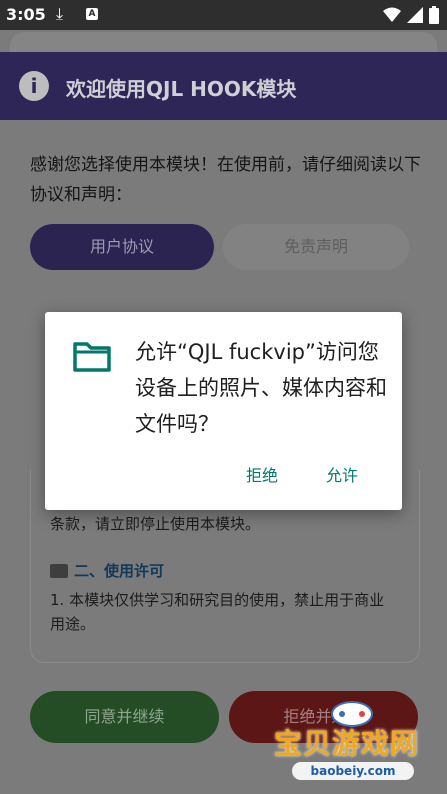 The image size is (447, 794). Describe the element at coordinates (415, 15) in the screenshot. I see `signal-icon` at that location.